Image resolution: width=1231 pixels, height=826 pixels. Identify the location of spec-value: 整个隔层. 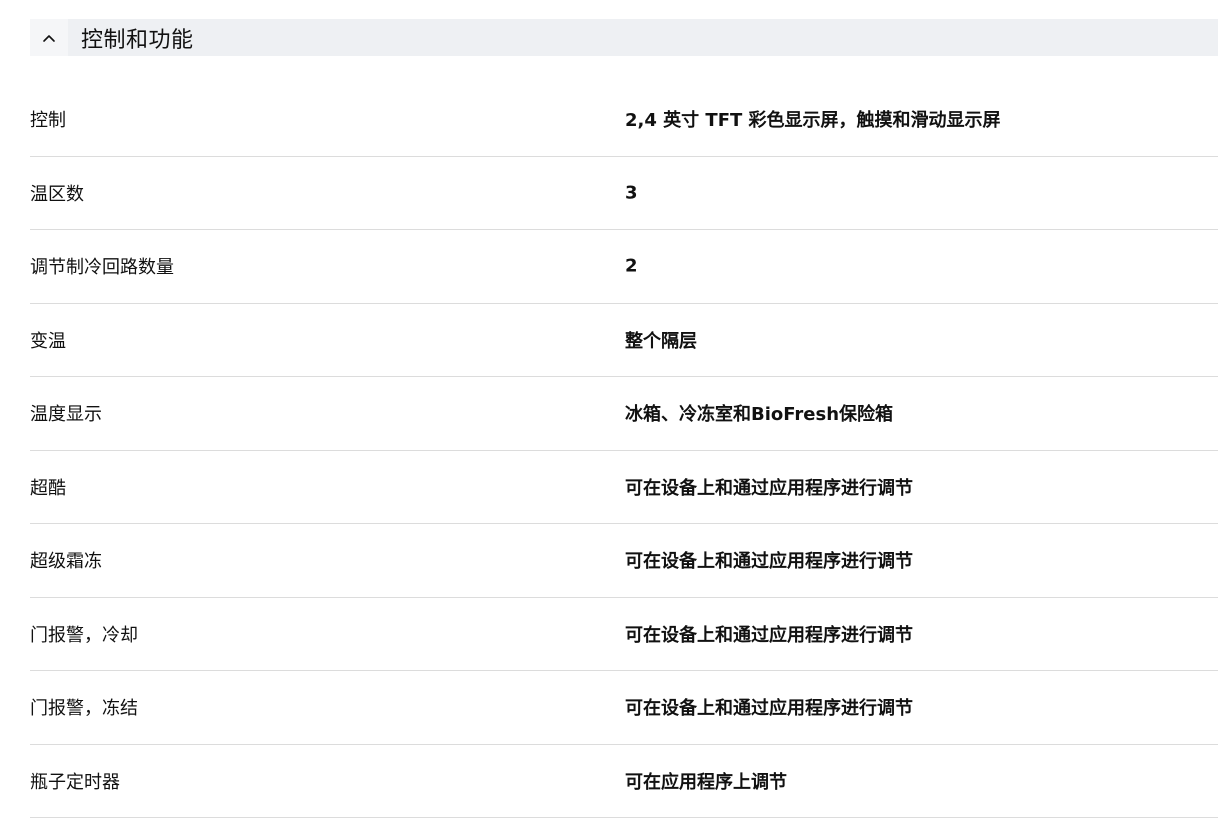
(661, 341).